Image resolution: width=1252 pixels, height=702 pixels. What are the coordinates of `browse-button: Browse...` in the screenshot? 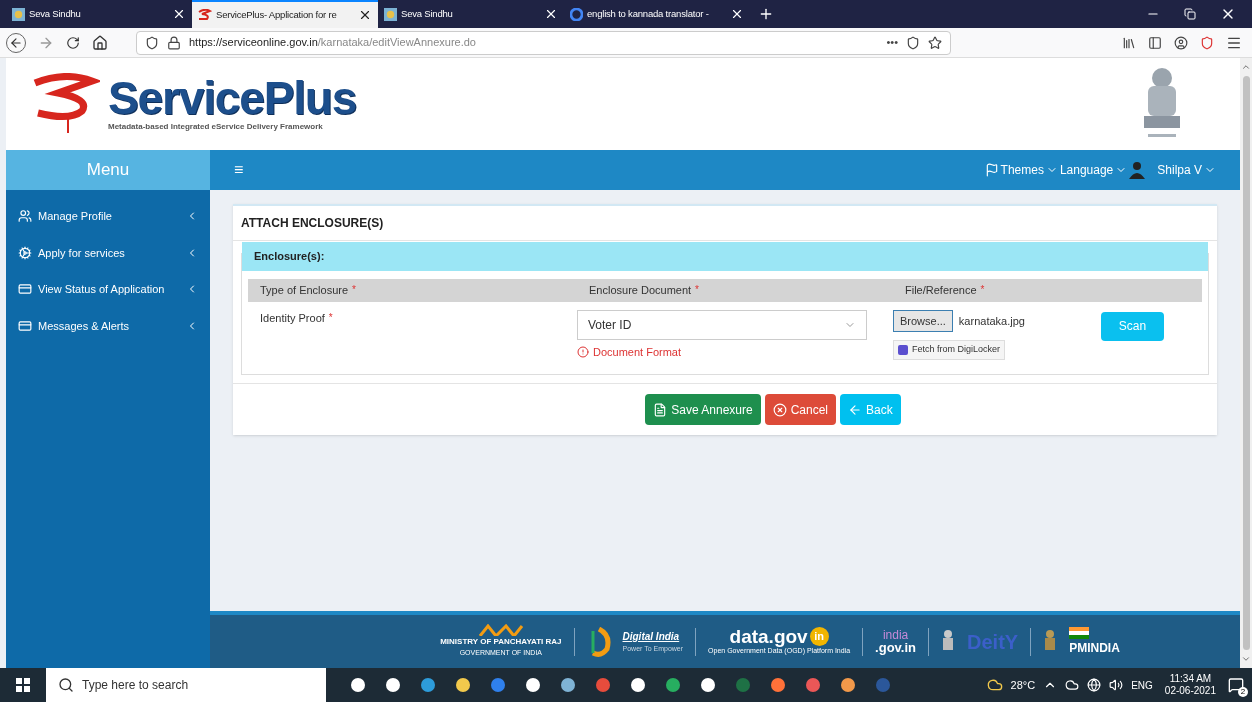 It's located at (923, 320).